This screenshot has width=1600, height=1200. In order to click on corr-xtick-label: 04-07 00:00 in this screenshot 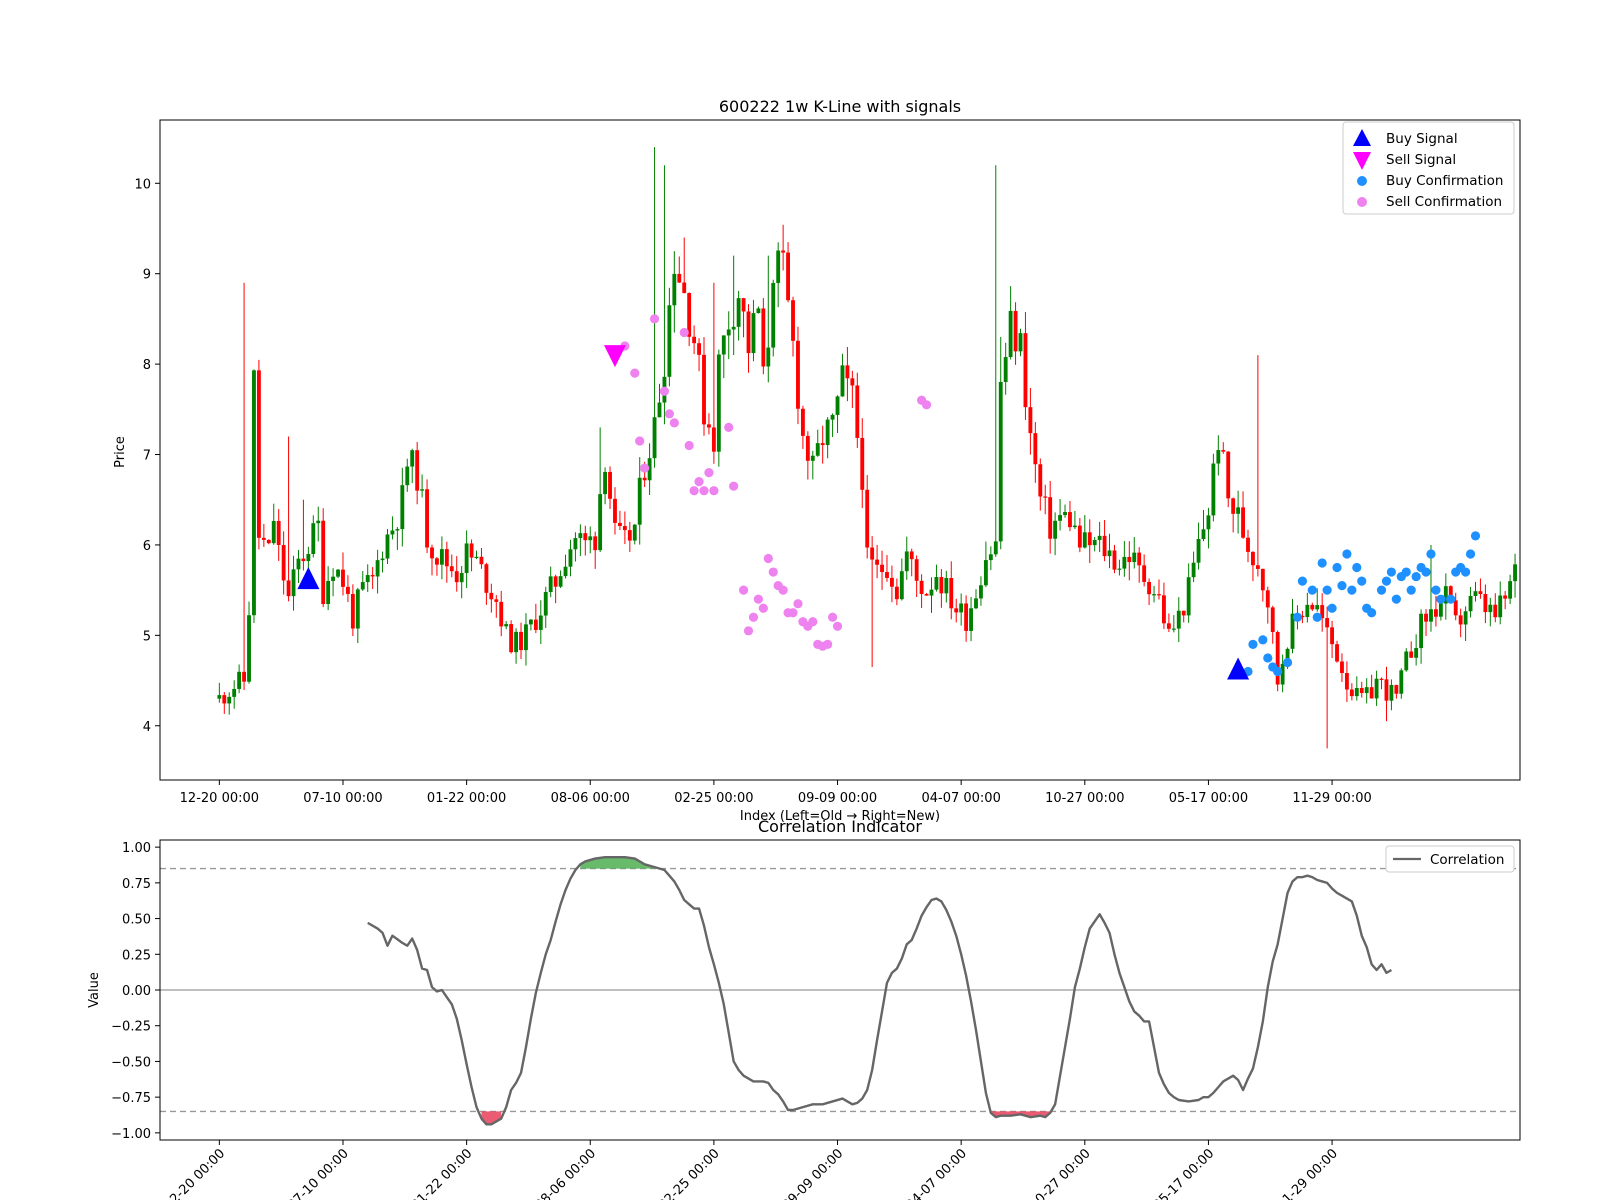, I will do `click(936, 1173)`.